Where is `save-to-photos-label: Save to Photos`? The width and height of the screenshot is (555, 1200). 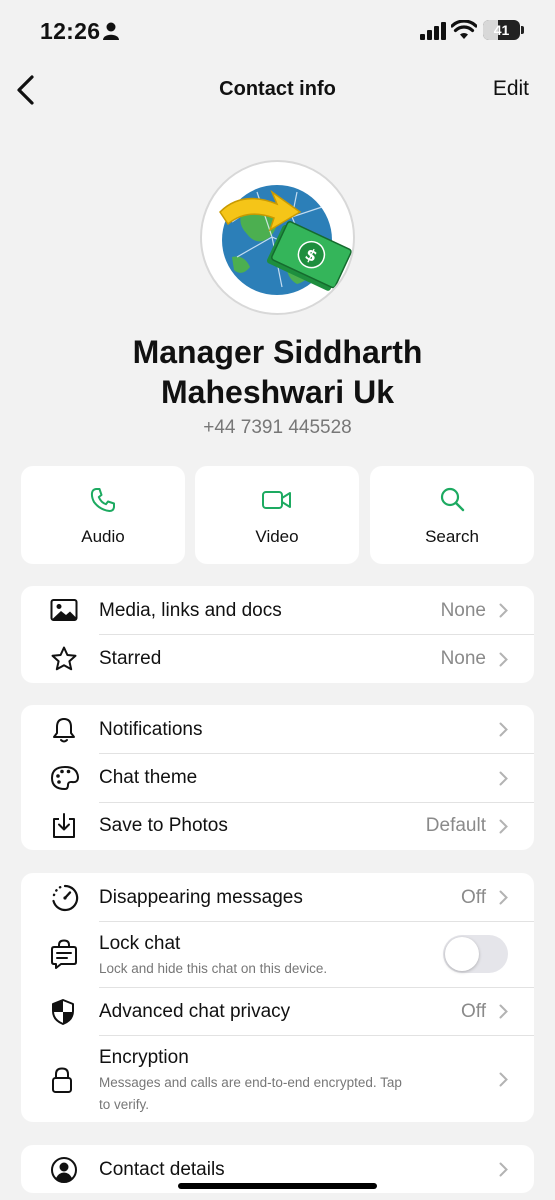
save-to-photos-label: Save to Photos is located at coordinates (163, 825).